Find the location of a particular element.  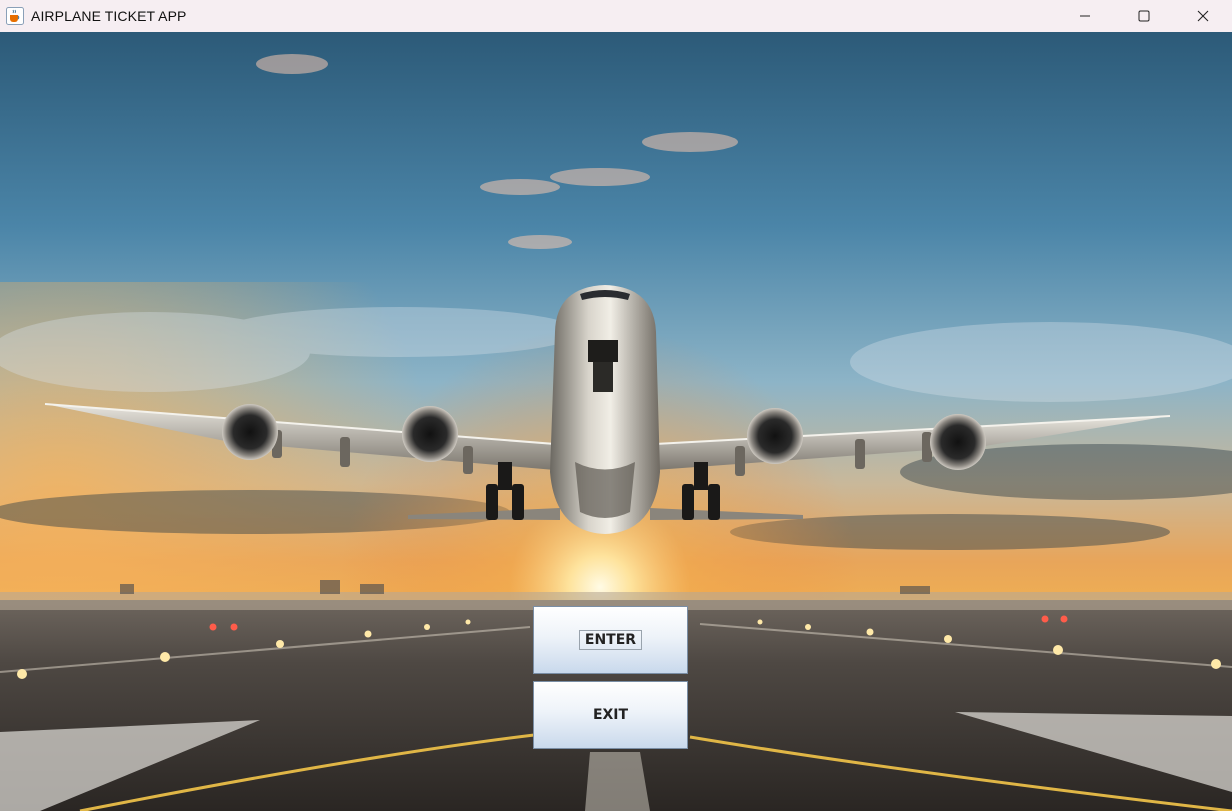

window-title: AIRPLANE TICKET APP is located at coordinates (109, 16).